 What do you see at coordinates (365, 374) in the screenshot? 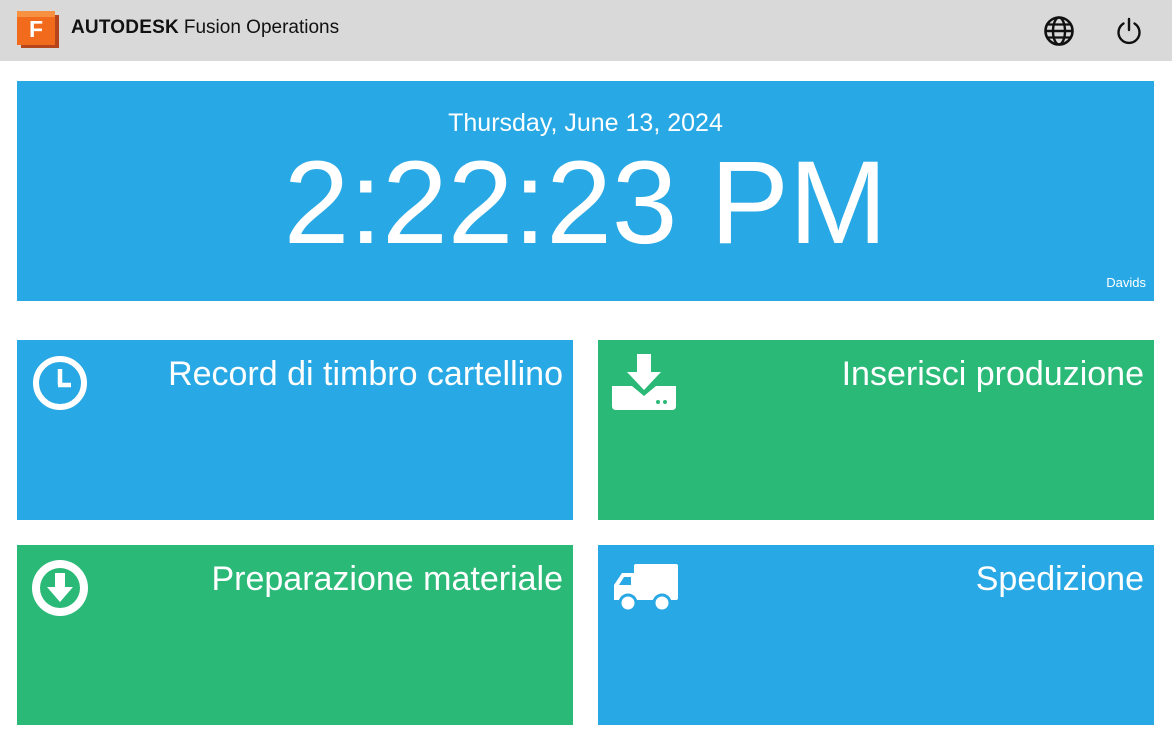
I see `tile-label: Record di timbro cartellino` at bounding box center [365, 374].